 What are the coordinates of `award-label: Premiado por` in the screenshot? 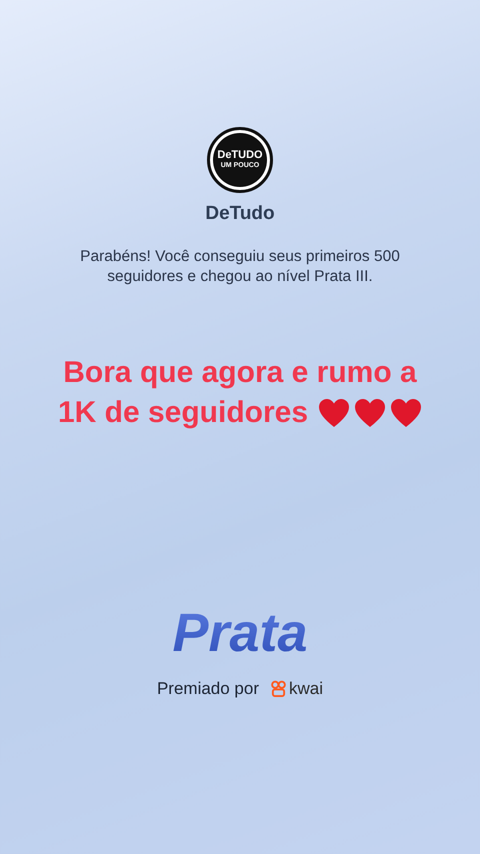 It's located at (208, 689).